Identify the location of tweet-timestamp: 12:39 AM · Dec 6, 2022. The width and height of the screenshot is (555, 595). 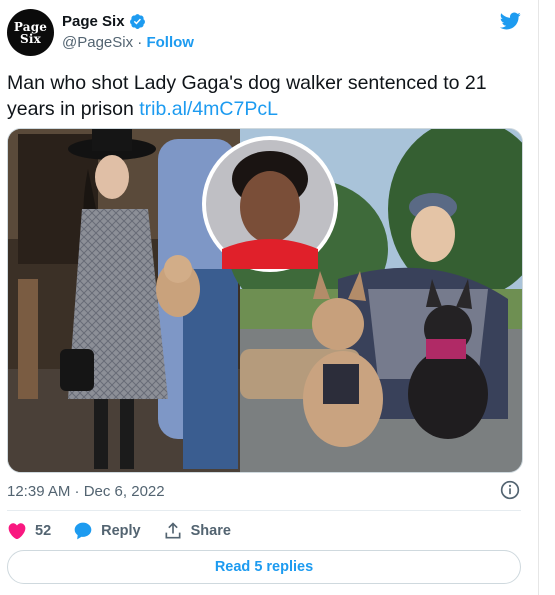
(86, 491).